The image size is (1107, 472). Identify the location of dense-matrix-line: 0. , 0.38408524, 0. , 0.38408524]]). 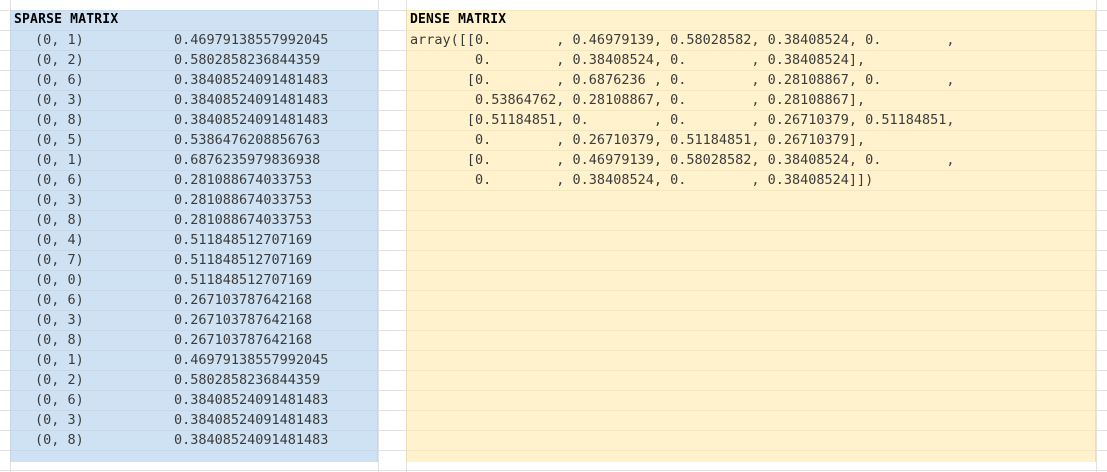
(751, 180).